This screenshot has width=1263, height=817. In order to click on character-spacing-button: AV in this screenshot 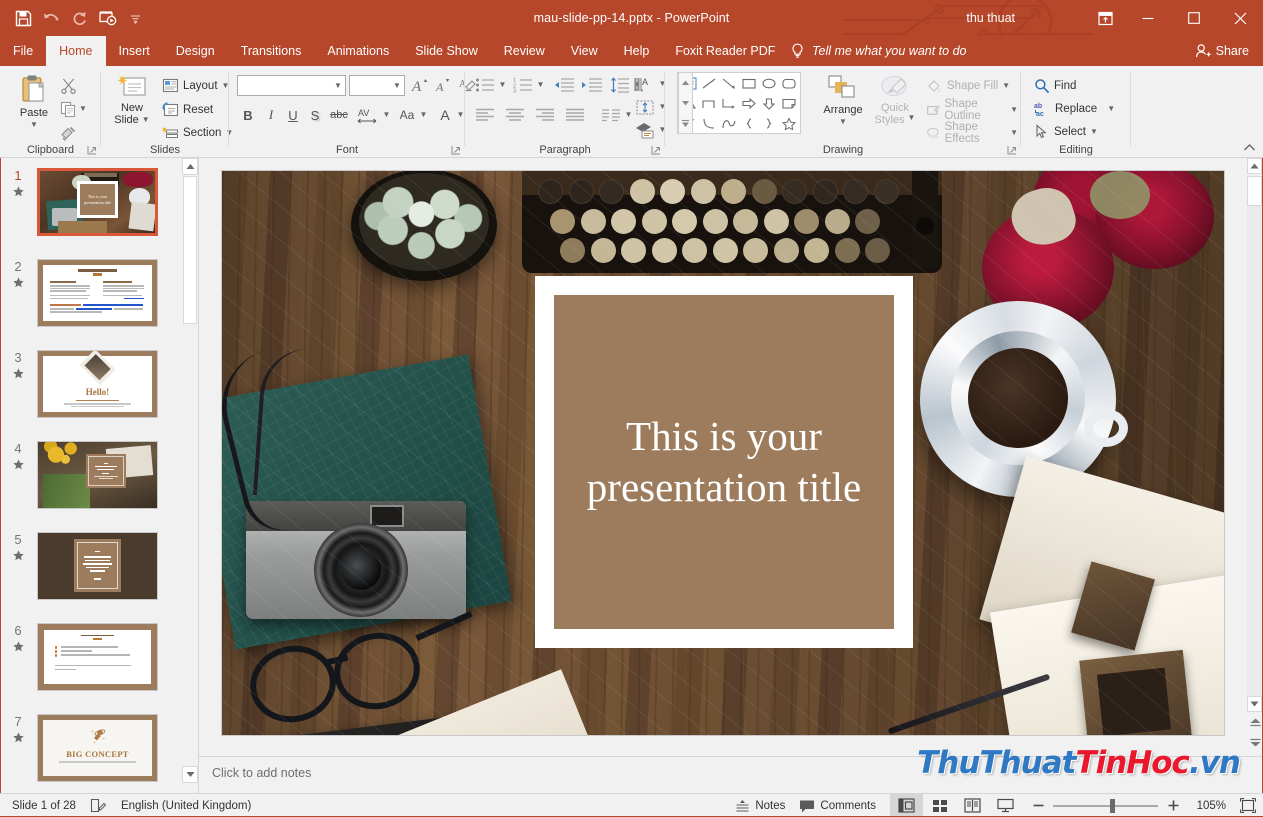, I will do `click(368, 115)`.